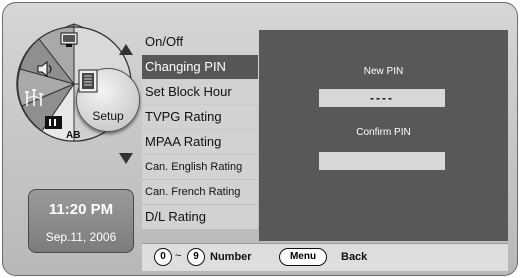  Describe the element at coordinates (200, 67) in the screenshot. I see `menu-item-changing-pin: Changing PIN` at that location.